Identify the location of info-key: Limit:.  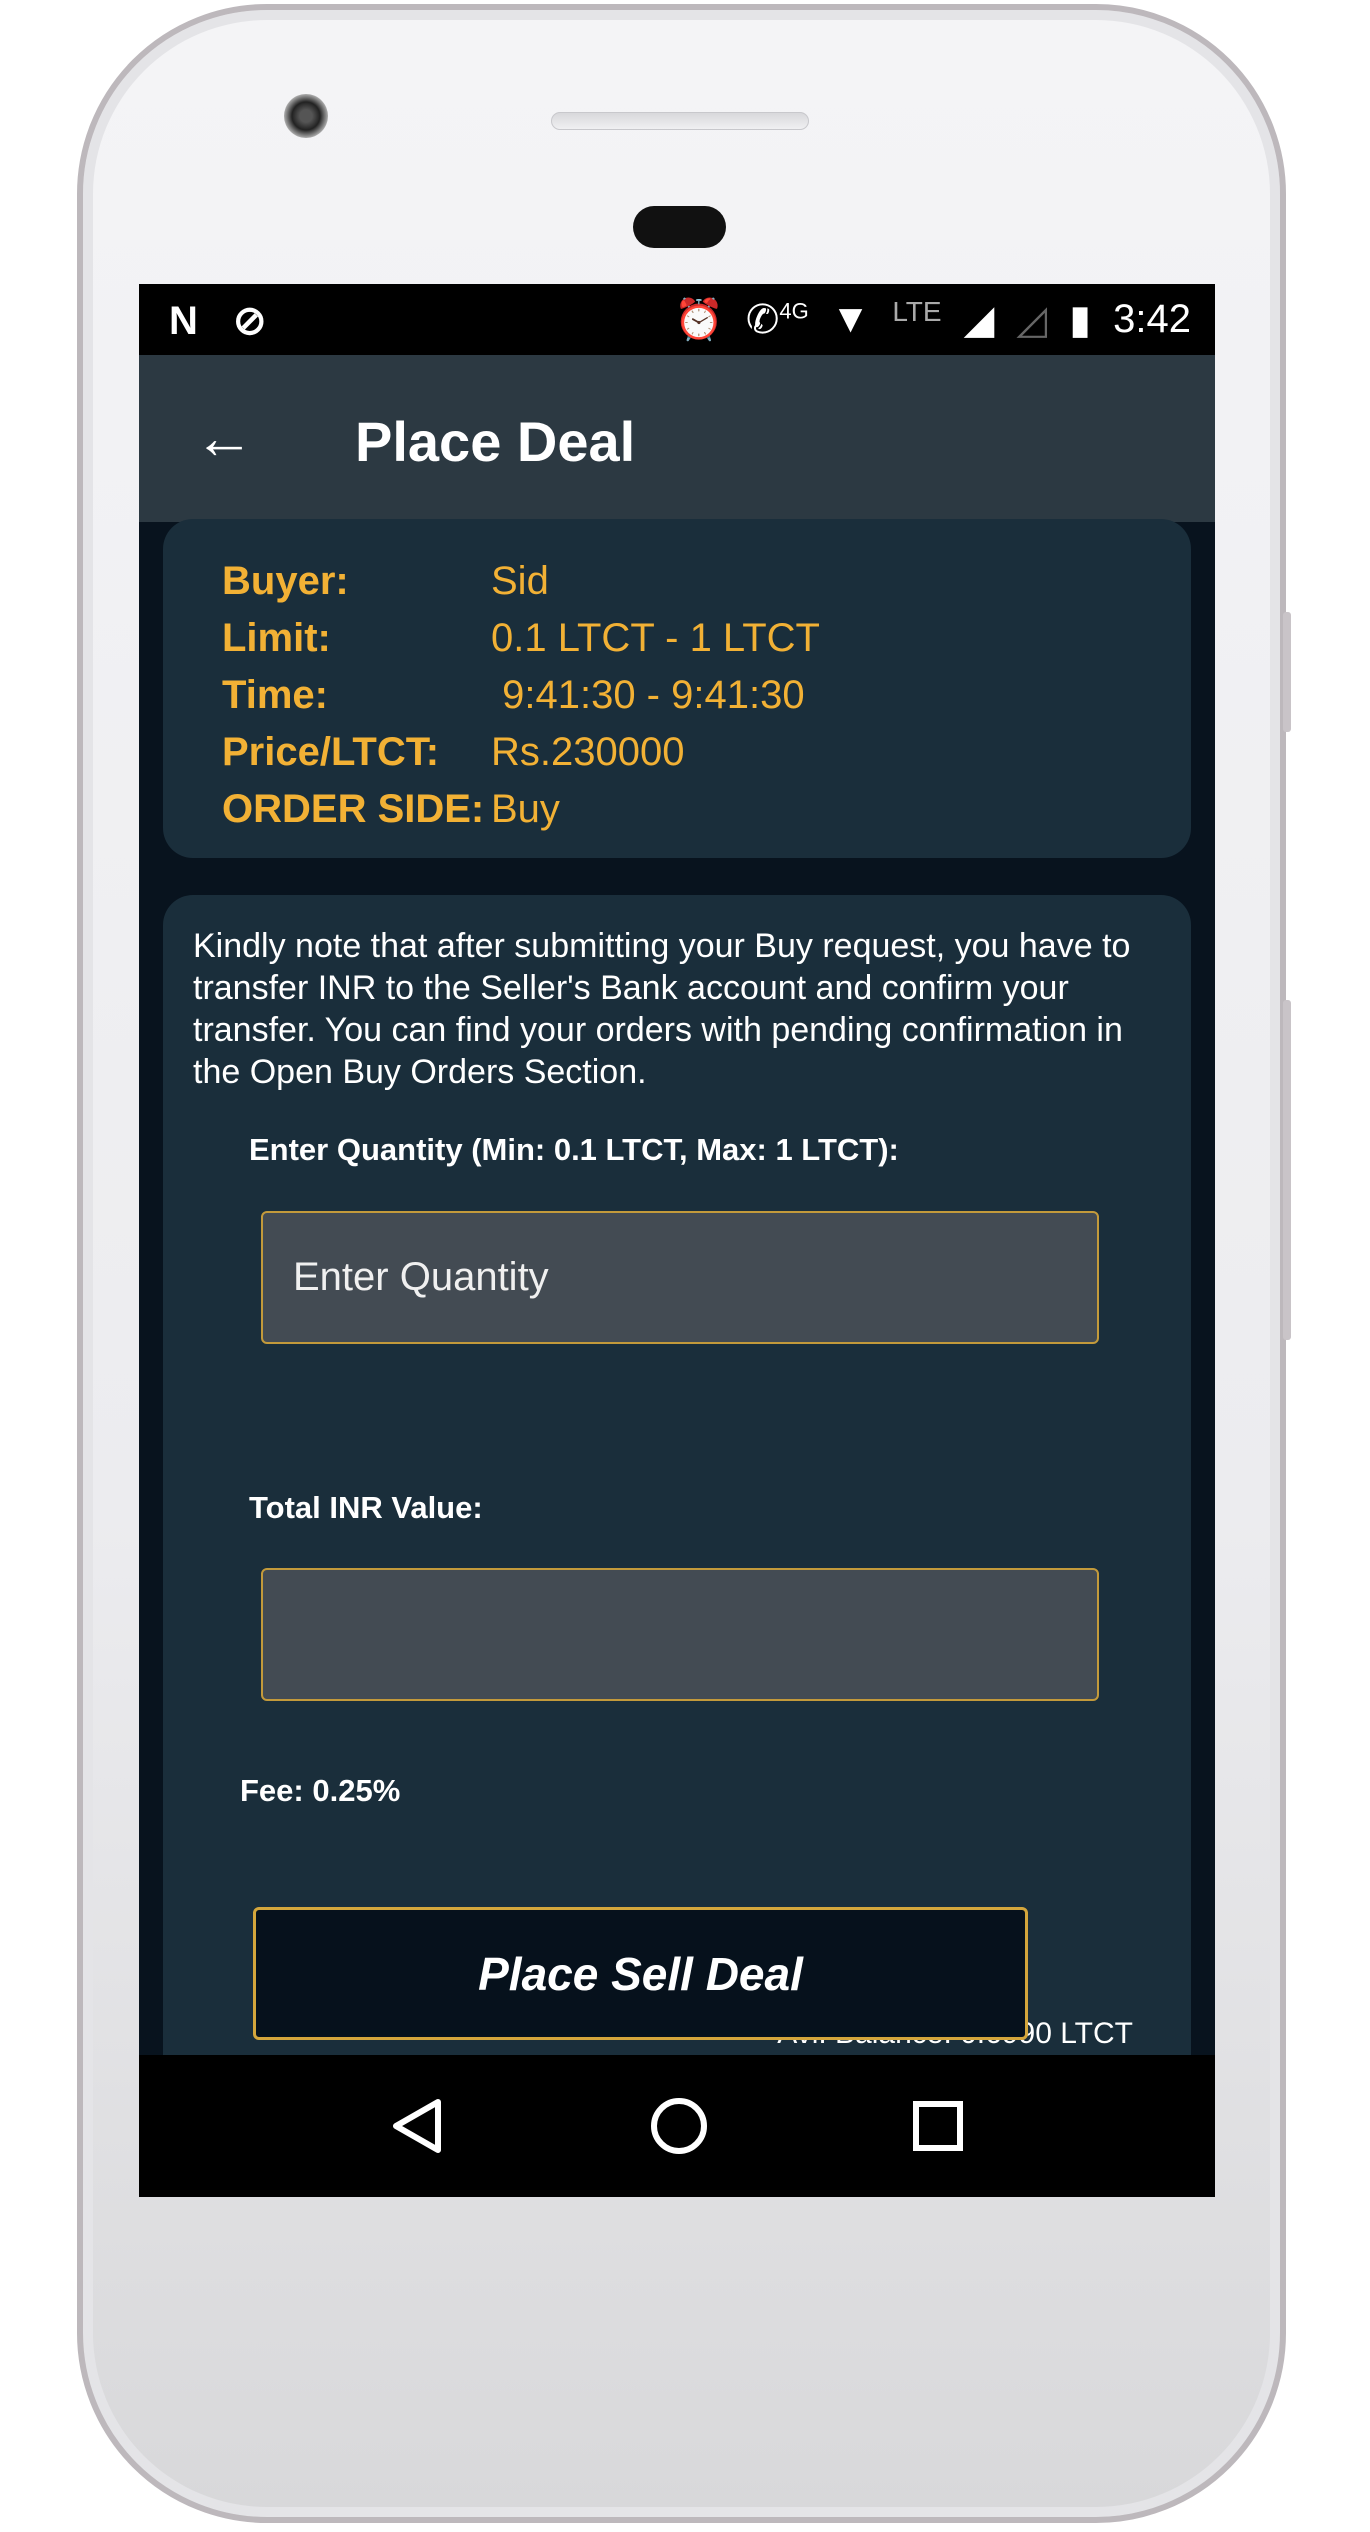
(276, 638).